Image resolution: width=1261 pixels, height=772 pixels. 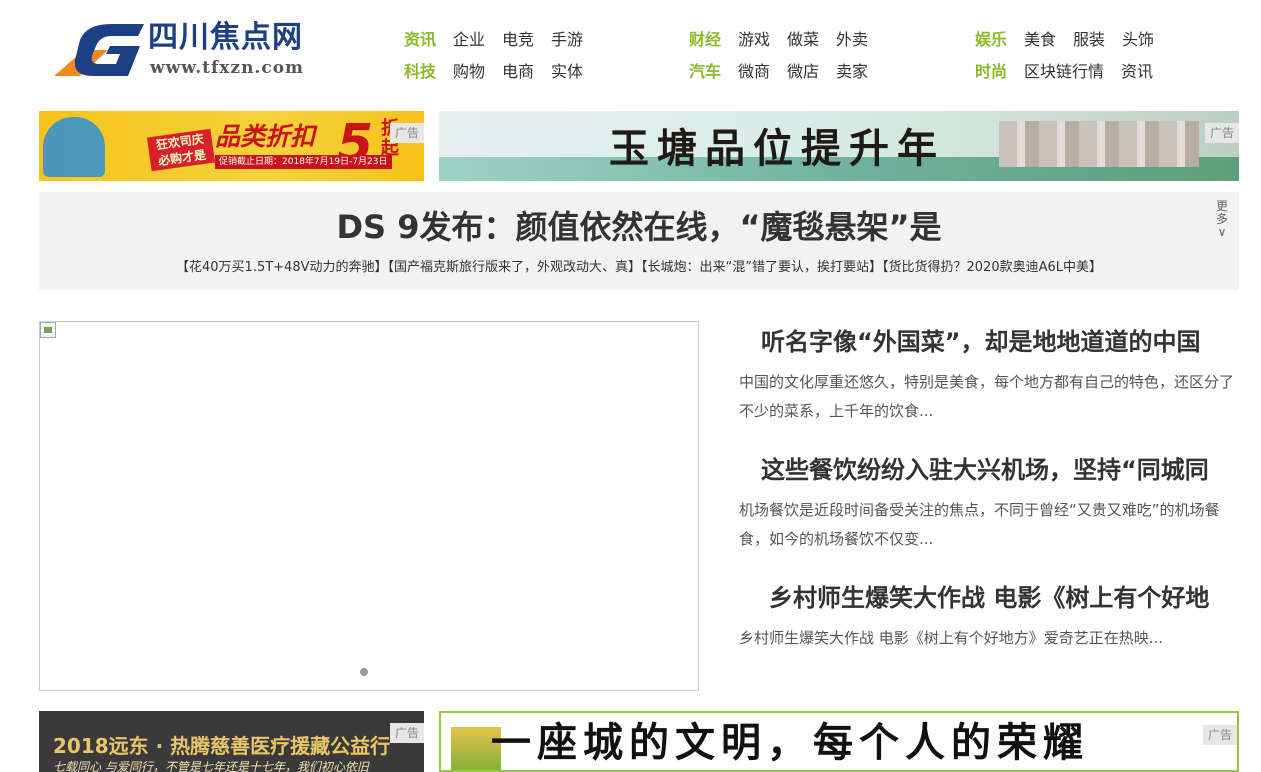 What do you see at coordinates (265, 136) in the screenshot?
I see `ad-sale-headline: 品类折扣` at bounding box center [265, 136].